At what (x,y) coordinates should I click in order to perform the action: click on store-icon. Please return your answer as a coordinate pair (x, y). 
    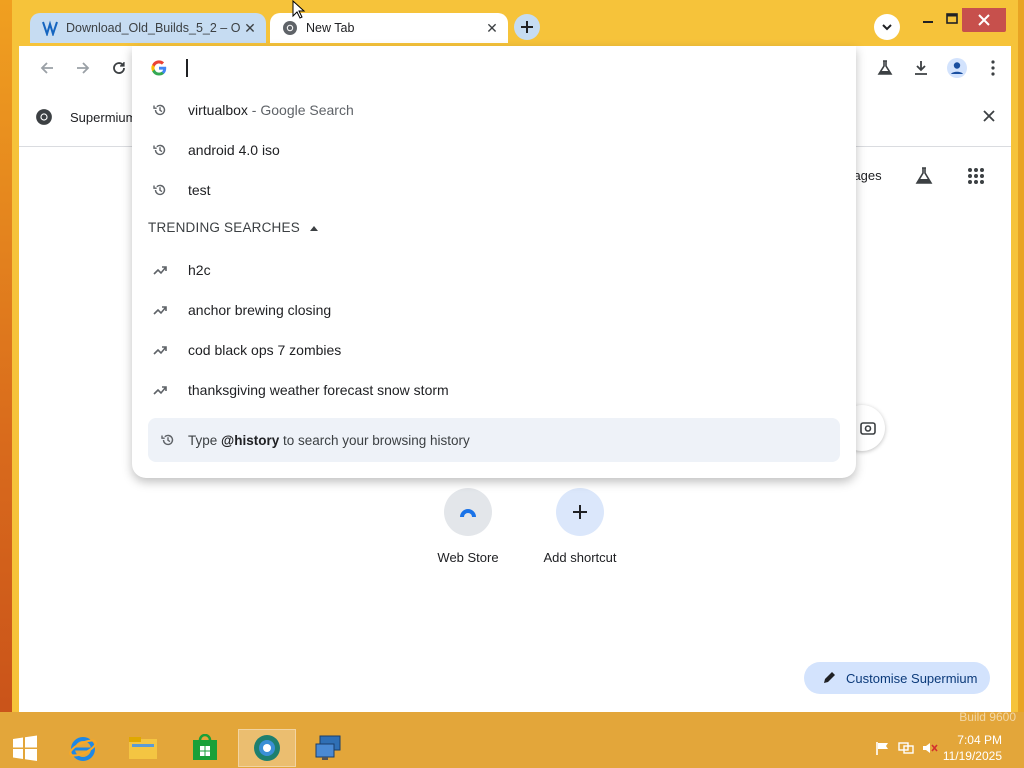
    Looking at the image, I should click on (205, 748).